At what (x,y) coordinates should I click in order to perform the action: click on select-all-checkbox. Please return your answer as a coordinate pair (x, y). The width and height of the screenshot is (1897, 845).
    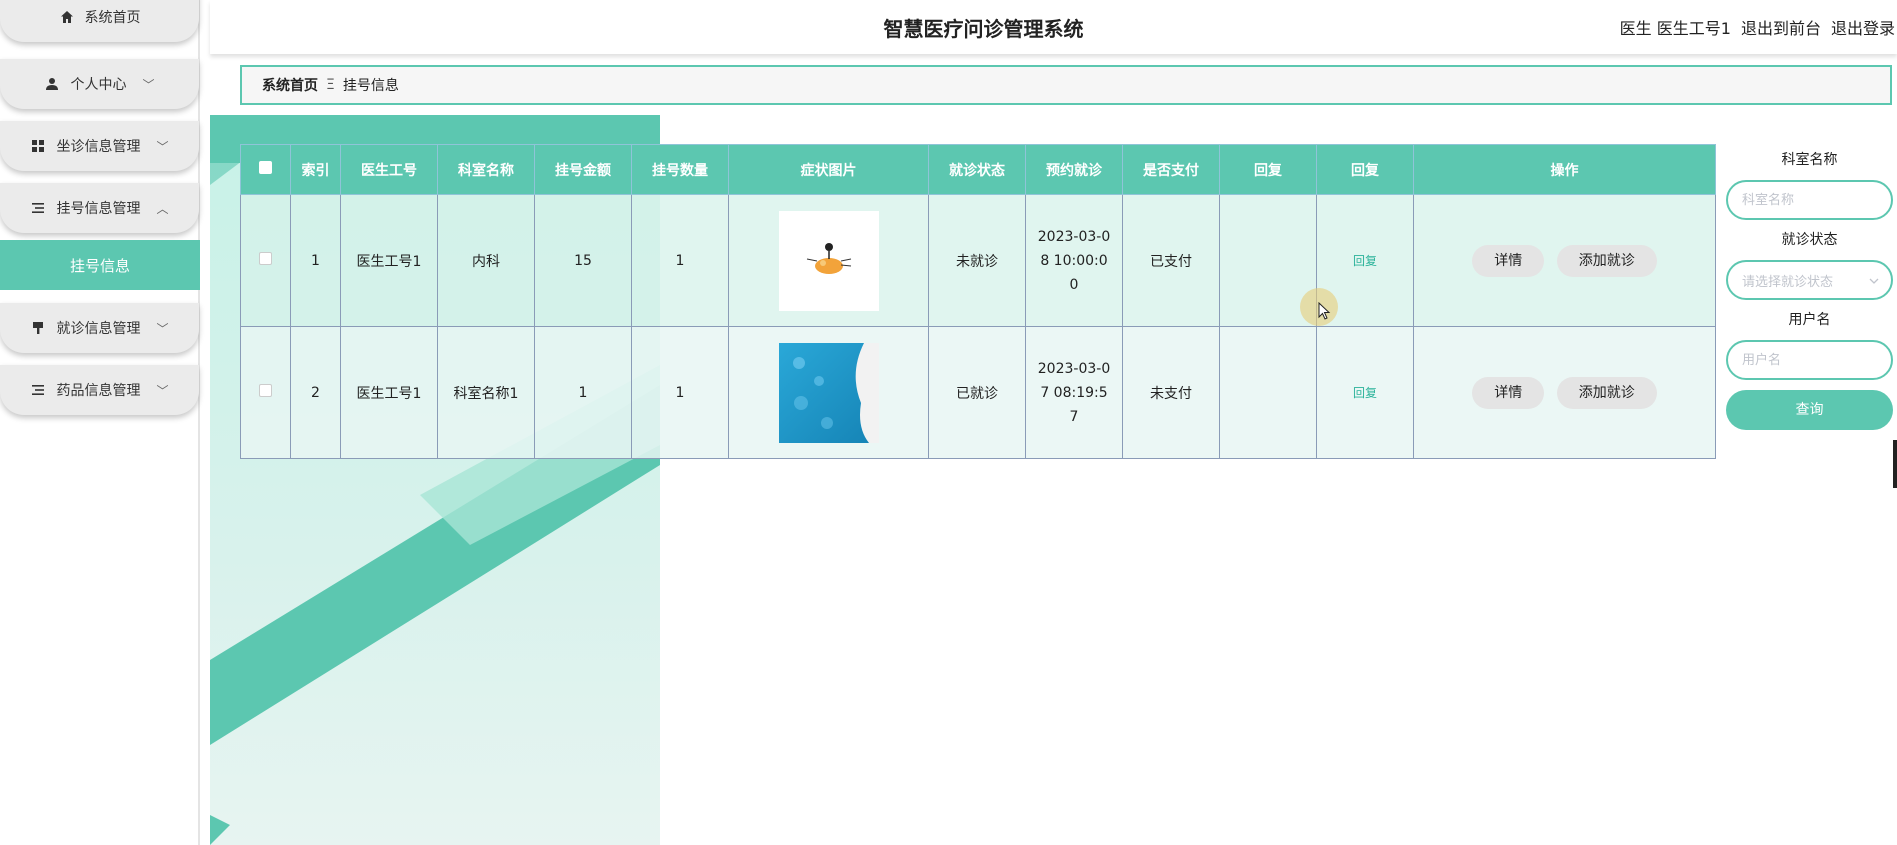
    Looking at the image, I should click on (265, 169).